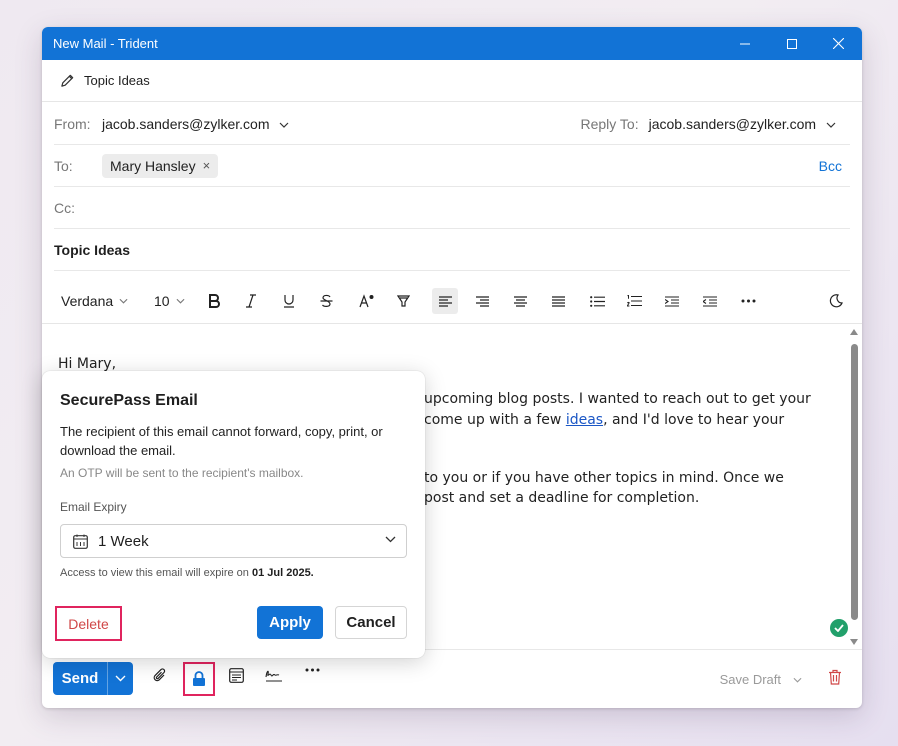 This screenshot has width=898, height=746. I want to click on title-bar: New Mail - Trident, so click(452, 43).